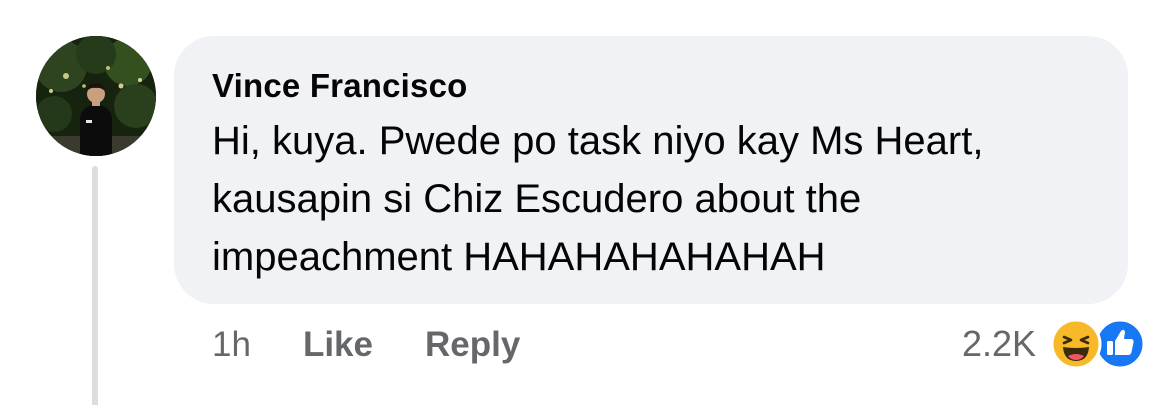 Image resolution: width=1170 pixels, height=405 pixels. Describe the element at coordinates (231, 345) in the screenshot. I see `comment-timestamp: 1h` at that location.